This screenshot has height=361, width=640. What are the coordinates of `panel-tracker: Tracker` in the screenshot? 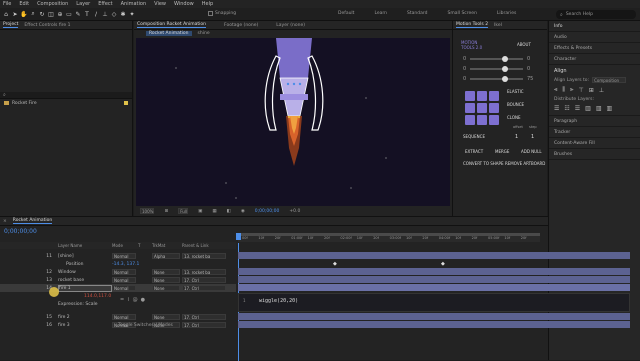 It's located at (594, 132).